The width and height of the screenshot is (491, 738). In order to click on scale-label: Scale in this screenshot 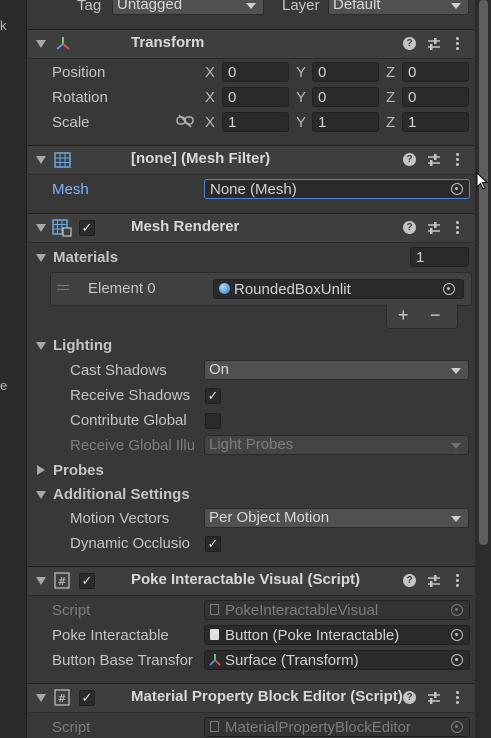, I will do `click(71, 122)`.